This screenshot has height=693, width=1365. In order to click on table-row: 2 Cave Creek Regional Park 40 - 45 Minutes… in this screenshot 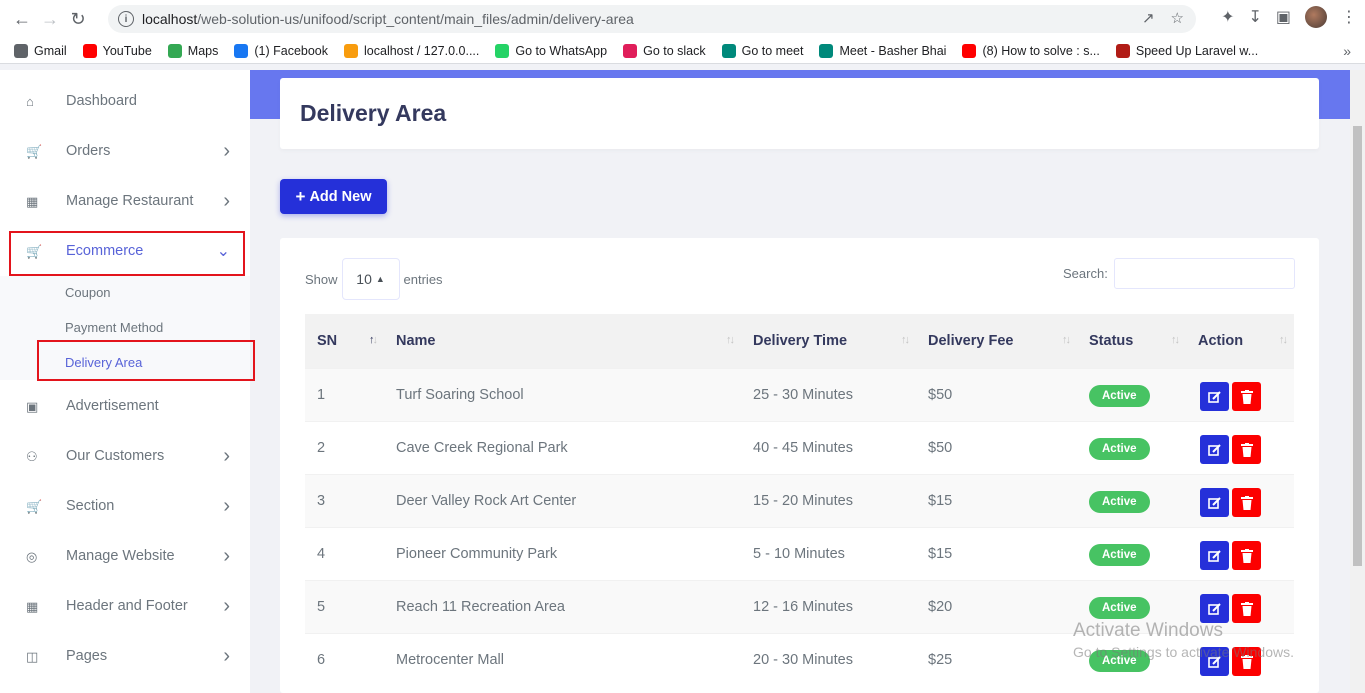, I will do `click(799, 447)`.